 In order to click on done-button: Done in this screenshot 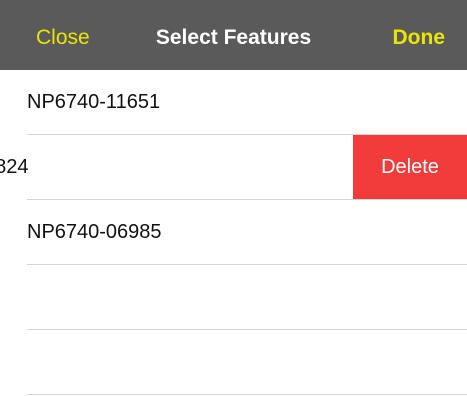, I will do `click(419, 35)`.